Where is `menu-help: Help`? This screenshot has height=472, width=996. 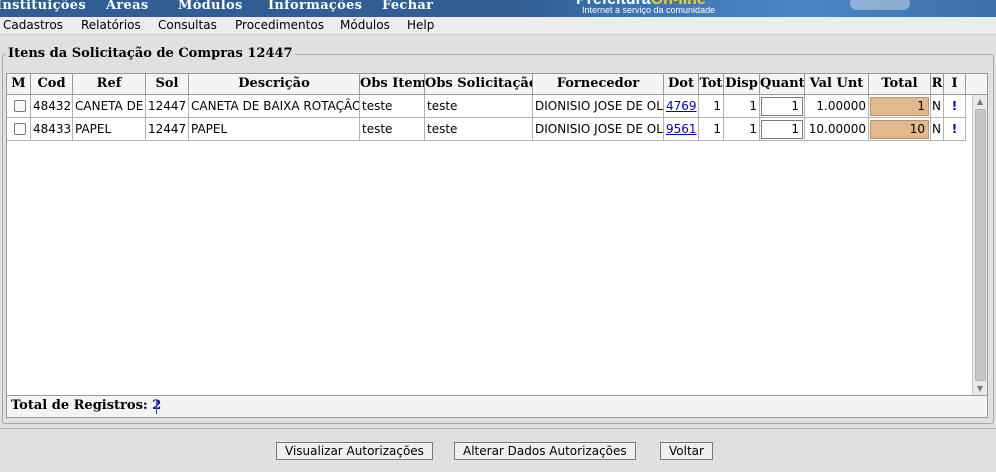 menu-help: Help is located at coordinates (420, 25).